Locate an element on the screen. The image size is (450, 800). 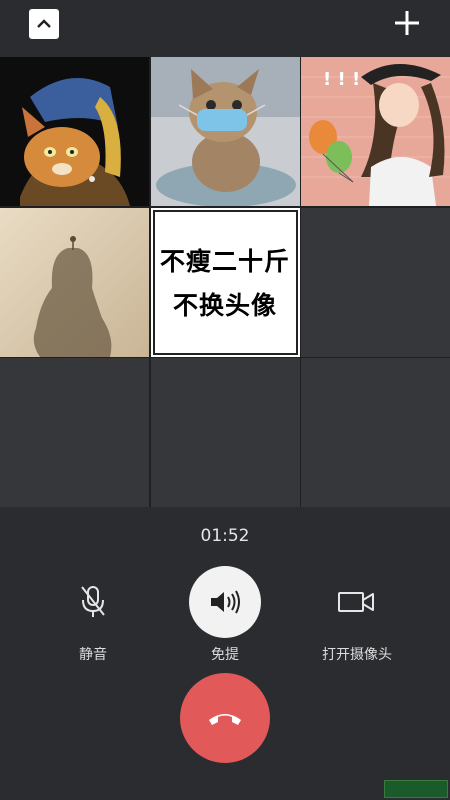
avatar-shadow-silhouette is located at coordinates (74, 282).